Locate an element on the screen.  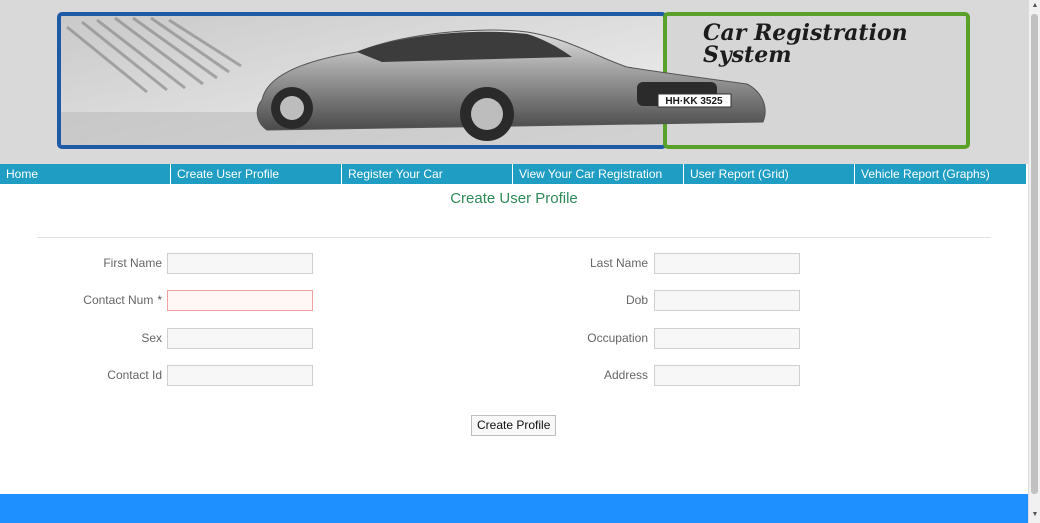
contact-id-label: Contact Id is located at coordinates (82, 375).